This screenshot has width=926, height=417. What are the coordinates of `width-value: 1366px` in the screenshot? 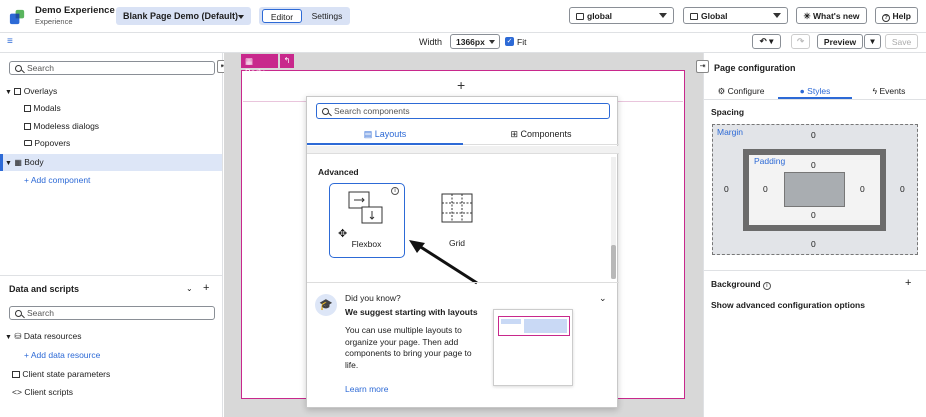 It's located at (470, 42).